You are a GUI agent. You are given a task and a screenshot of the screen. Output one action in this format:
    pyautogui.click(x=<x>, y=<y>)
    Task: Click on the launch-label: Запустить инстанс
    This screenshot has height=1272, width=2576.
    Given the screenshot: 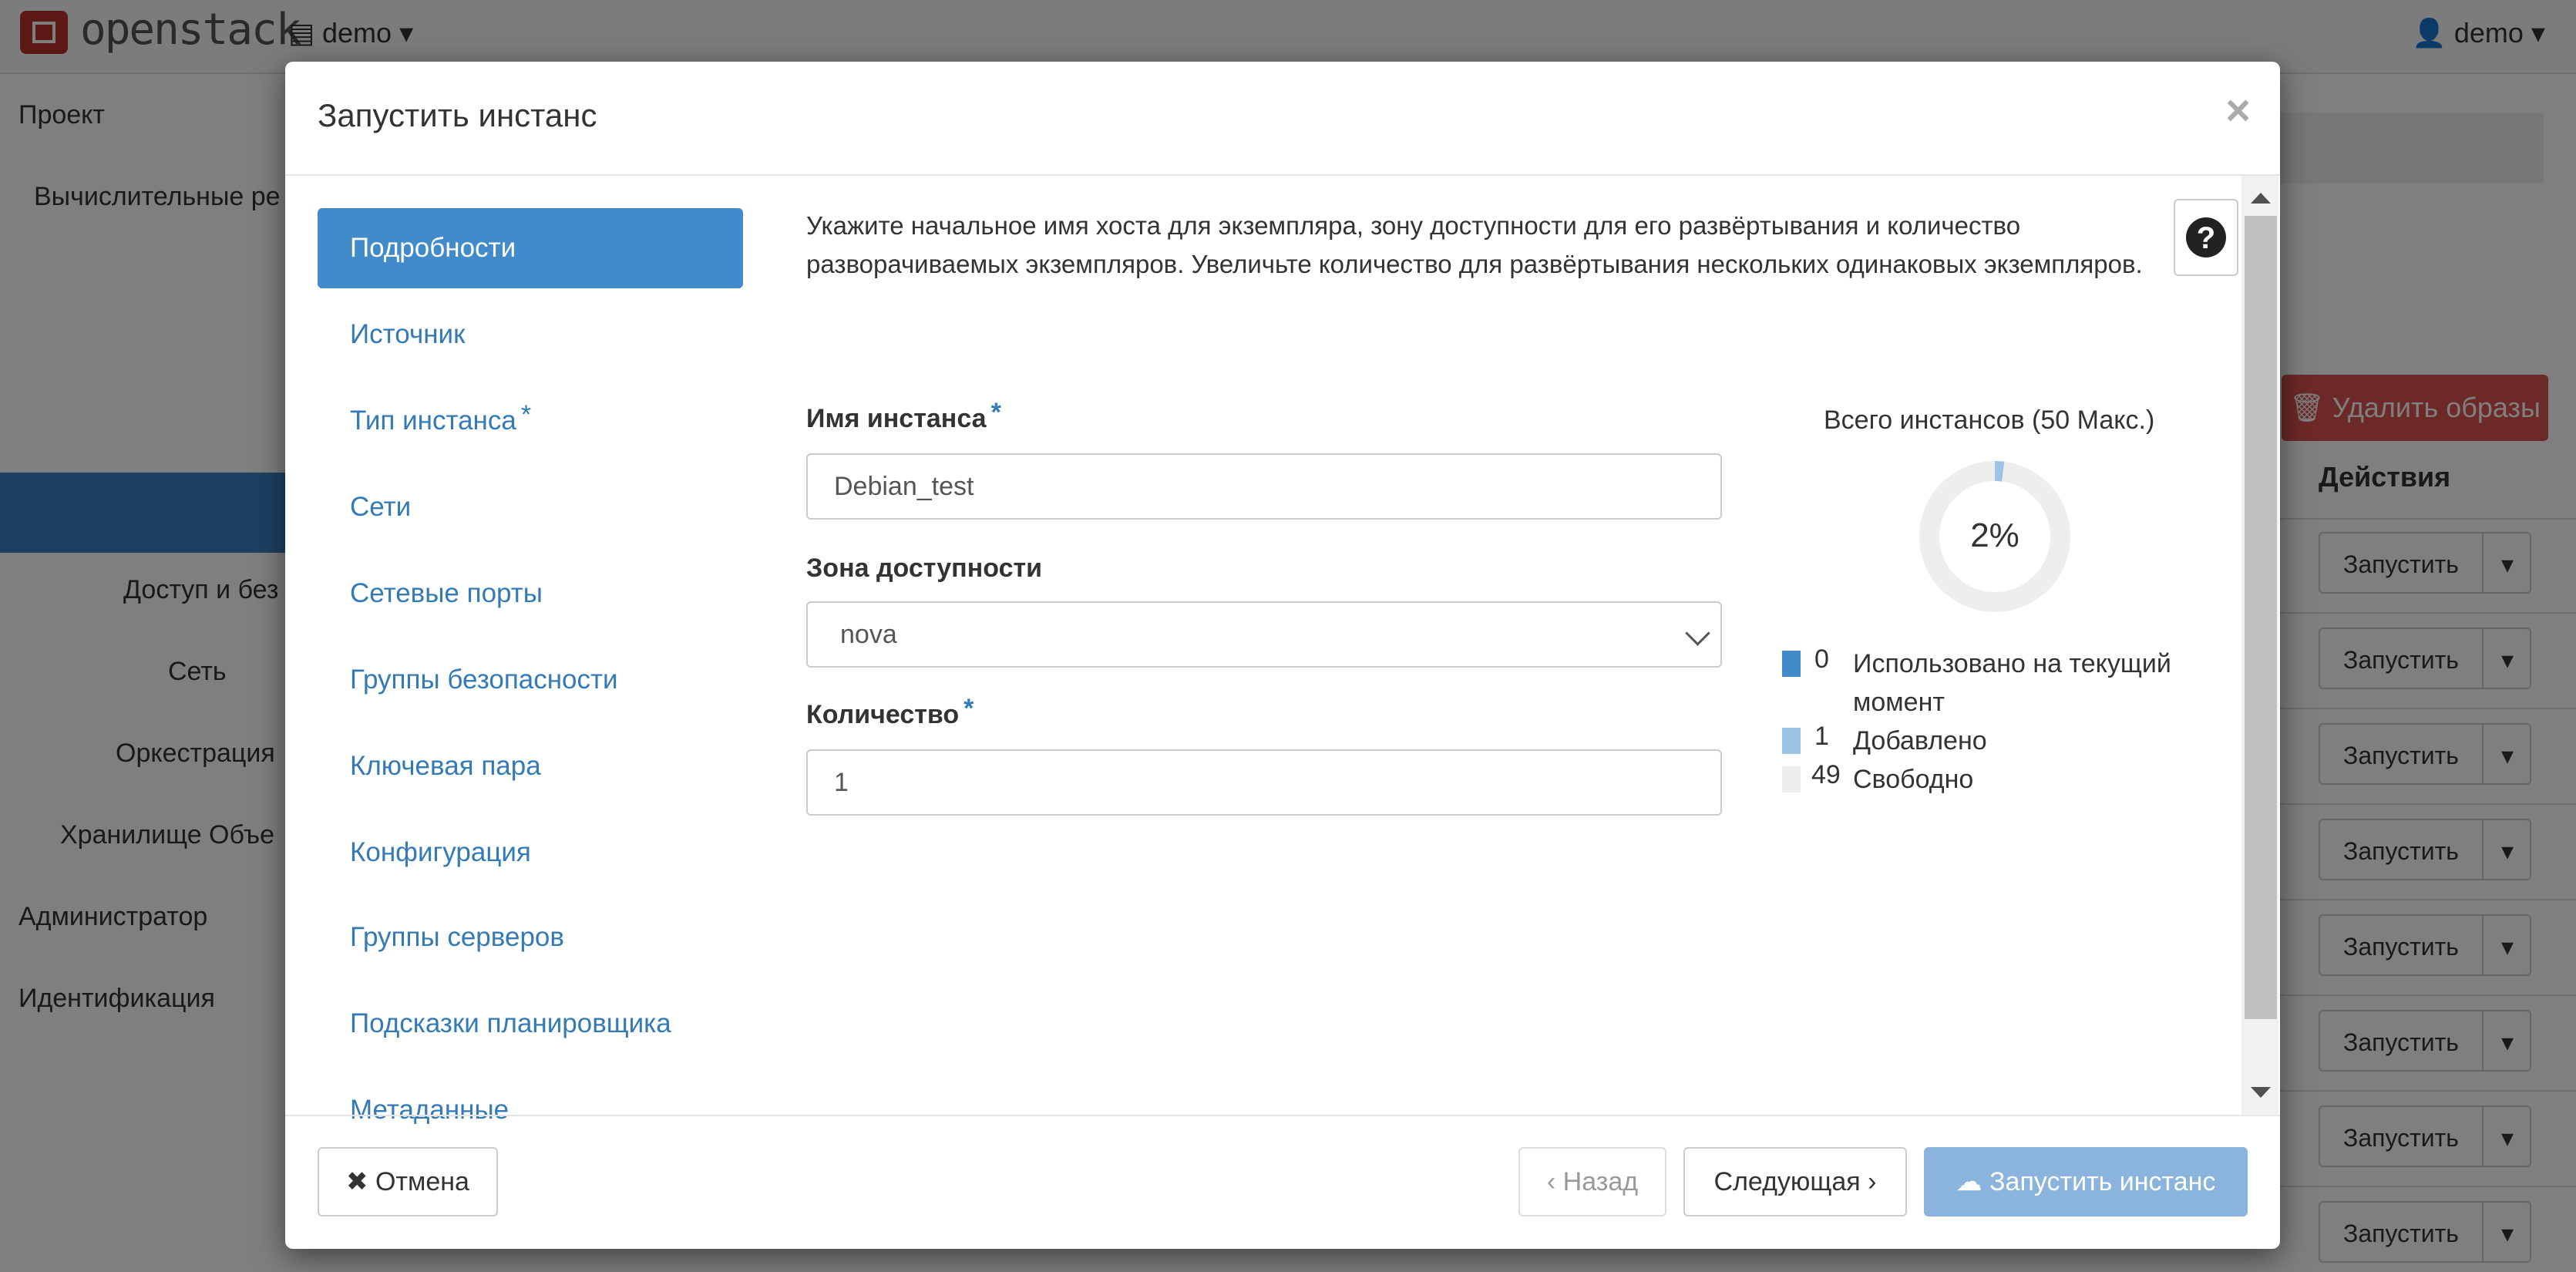 What is the action you would take?
    pyautogui.click(x=2102, y=1181)
    